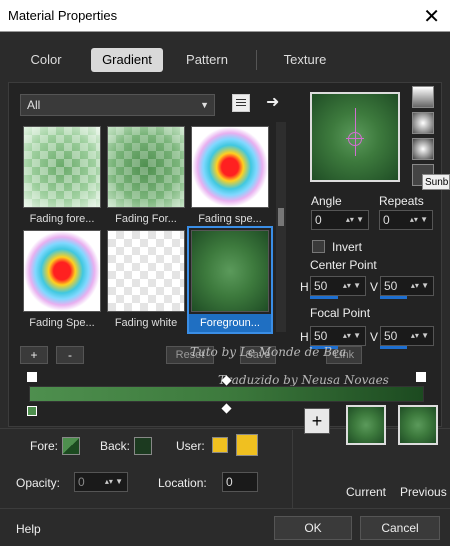 Image resolution: width=450 pixels, height=546 pixels. I want to click on category-dropdown: All ▼, so click(117, 105).